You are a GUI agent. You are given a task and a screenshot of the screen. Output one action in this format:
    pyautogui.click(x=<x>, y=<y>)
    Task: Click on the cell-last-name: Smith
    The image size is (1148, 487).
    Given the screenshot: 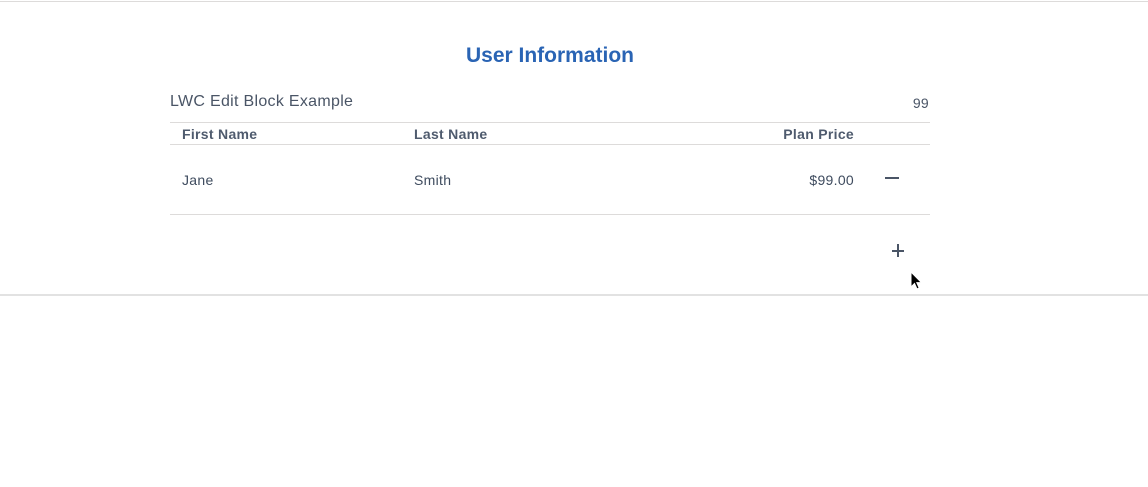 What is the action you would take?
    pyautogui.click(x=564, y=180)
    